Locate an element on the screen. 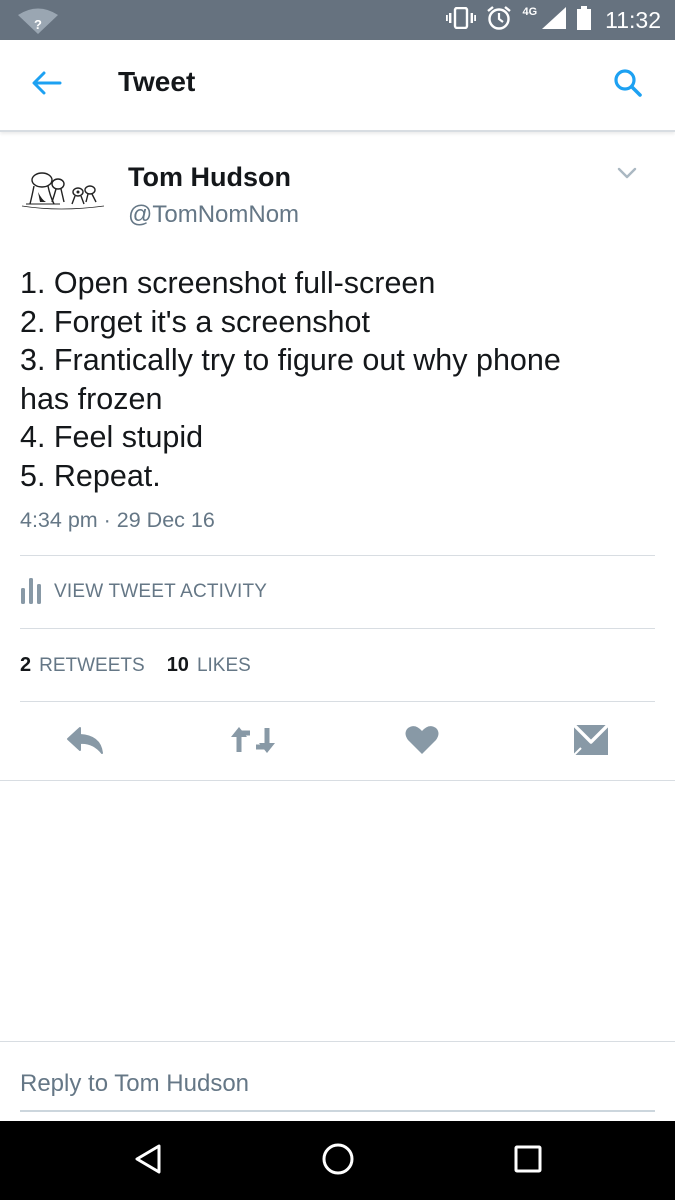 The width and height of the screenshot is (675, 1200). retweets-stat: 2 RETWEETS is located at coordinates (93, 665).